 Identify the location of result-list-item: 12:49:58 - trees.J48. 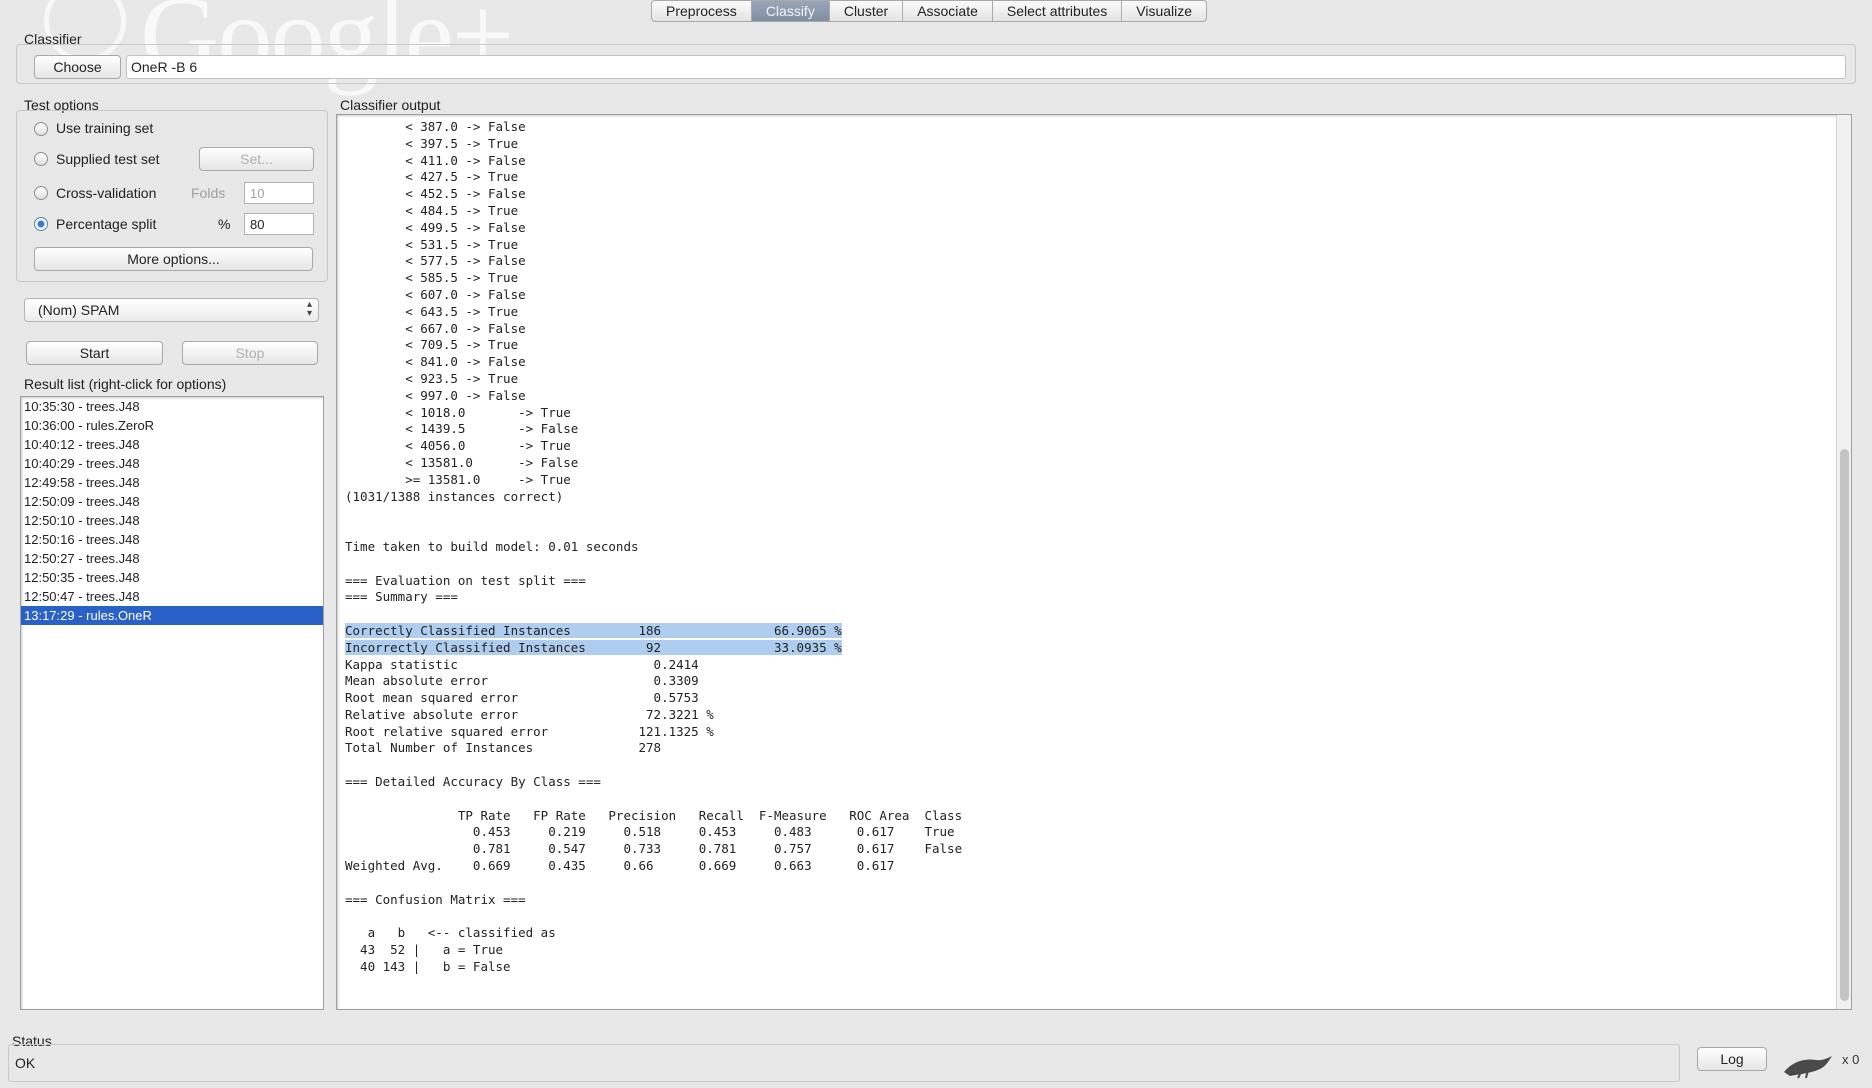
(172, 482).